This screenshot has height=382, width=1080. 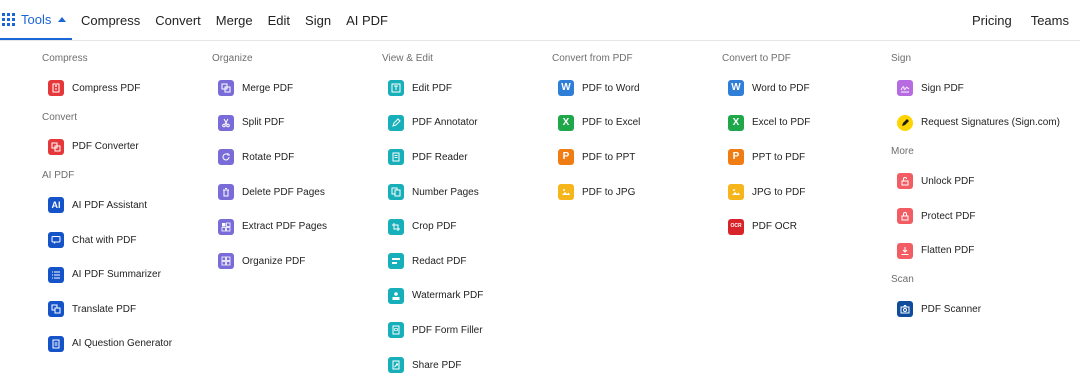 I want to click on menu-item-label: Chat with PDF, so click(x=104, y=240).